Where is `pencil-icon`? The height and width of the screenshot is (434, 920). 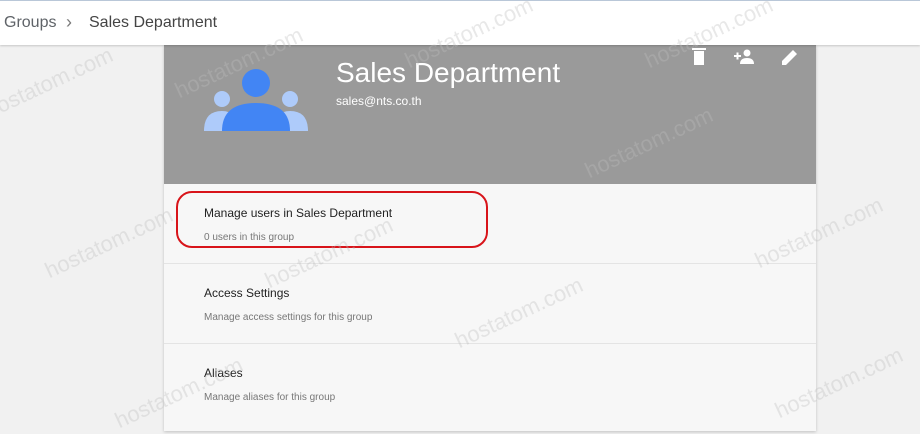
pencil-icon is located at coordinates (790, 57).